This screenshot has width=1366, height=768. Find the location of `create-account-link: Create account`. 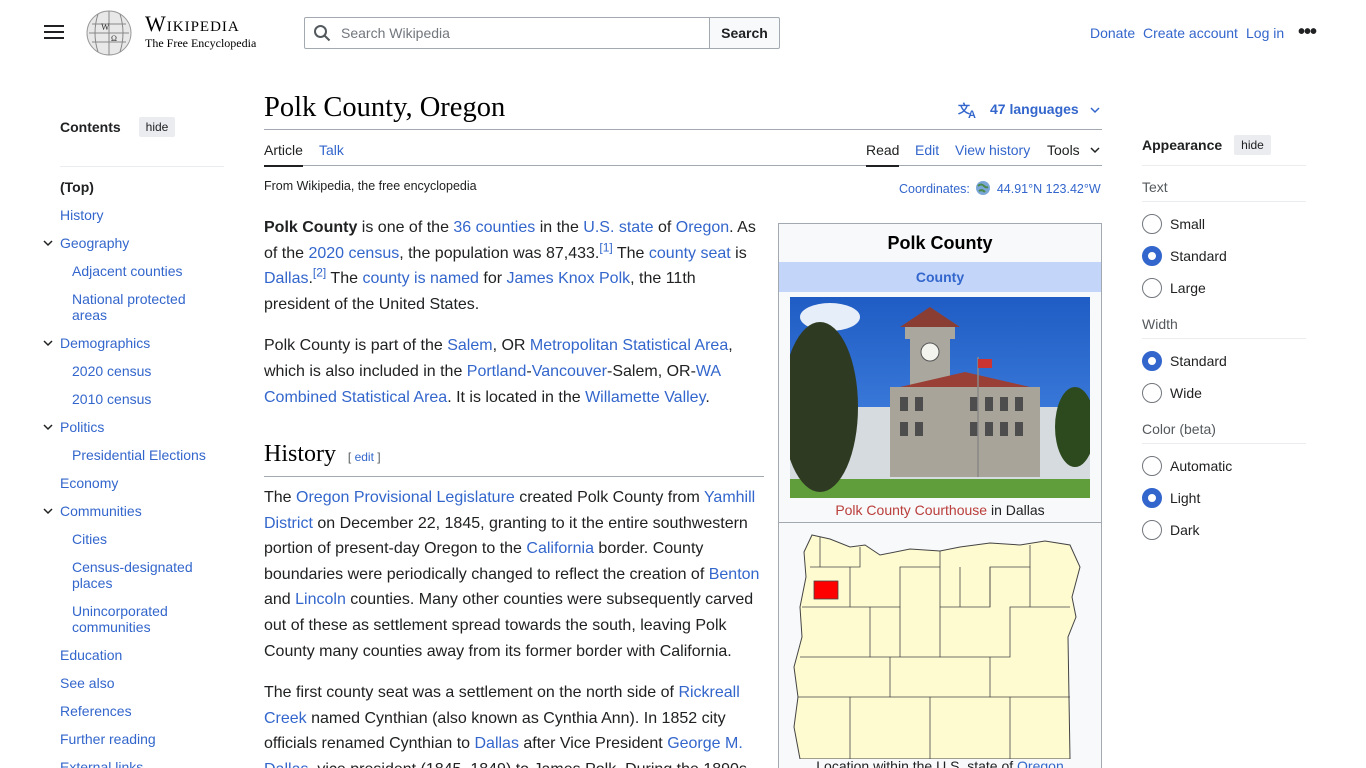

create-account-link: Create account is located at coordinates (1190, 33).